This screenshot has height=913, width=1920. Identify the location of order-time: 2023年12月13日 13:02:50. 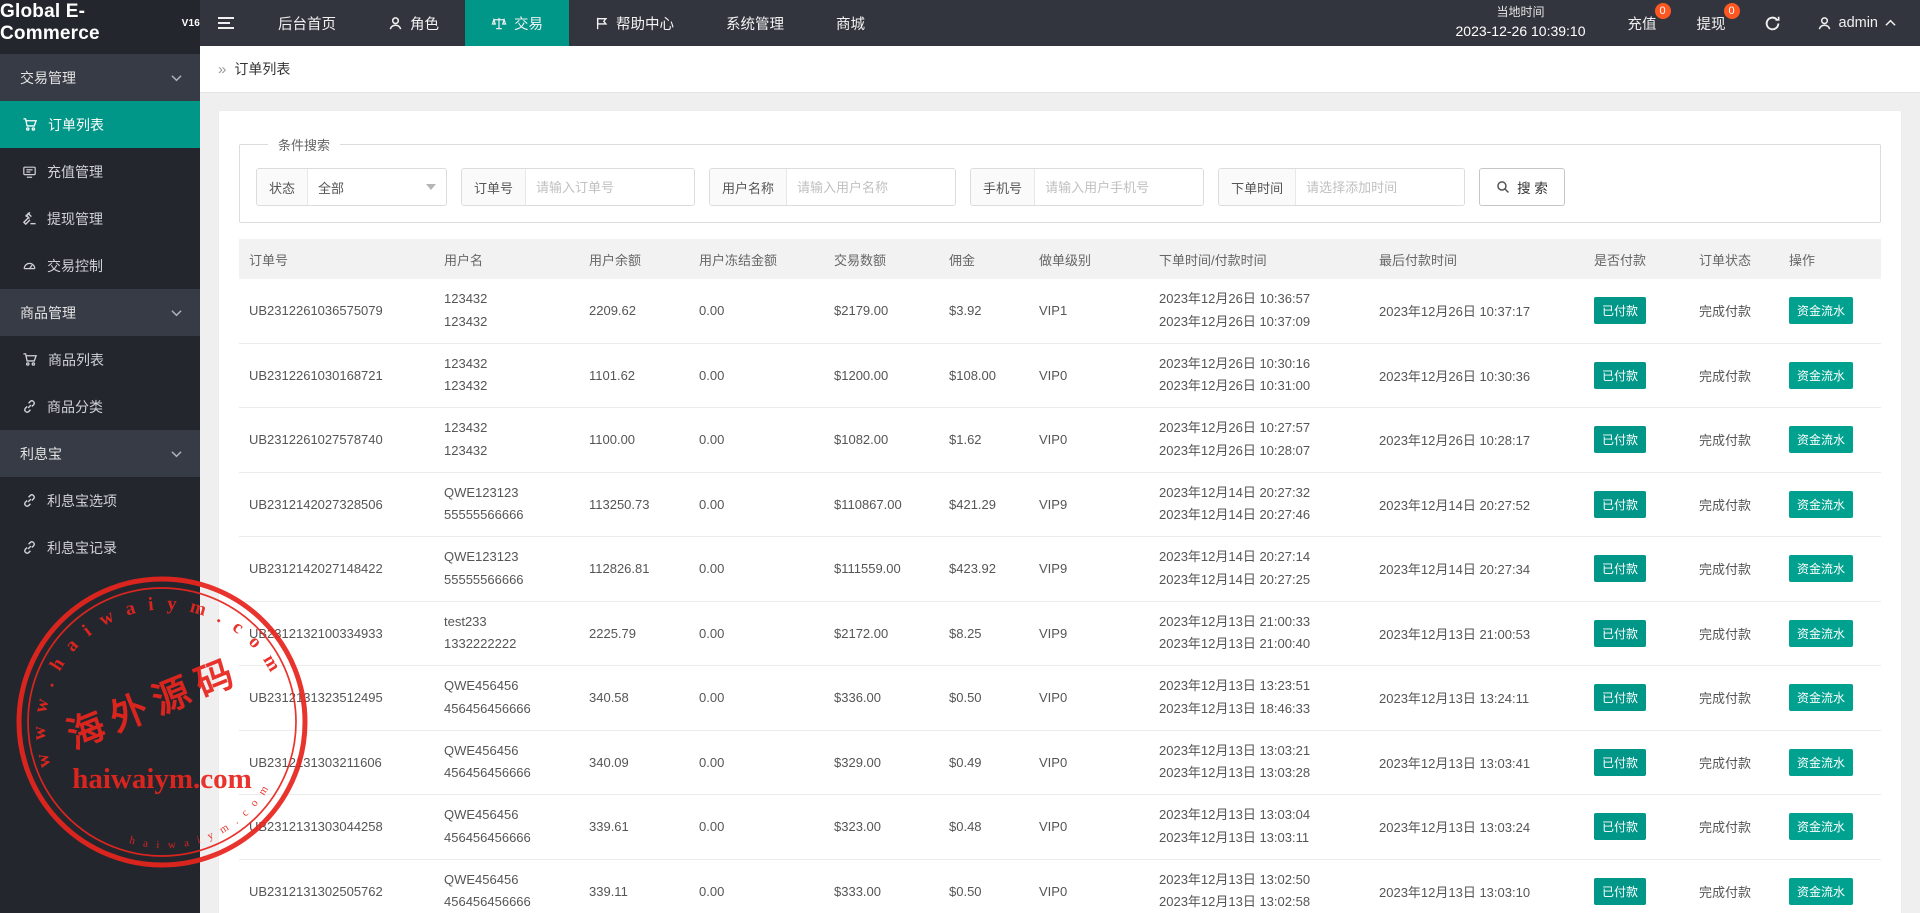
(1235, 879).